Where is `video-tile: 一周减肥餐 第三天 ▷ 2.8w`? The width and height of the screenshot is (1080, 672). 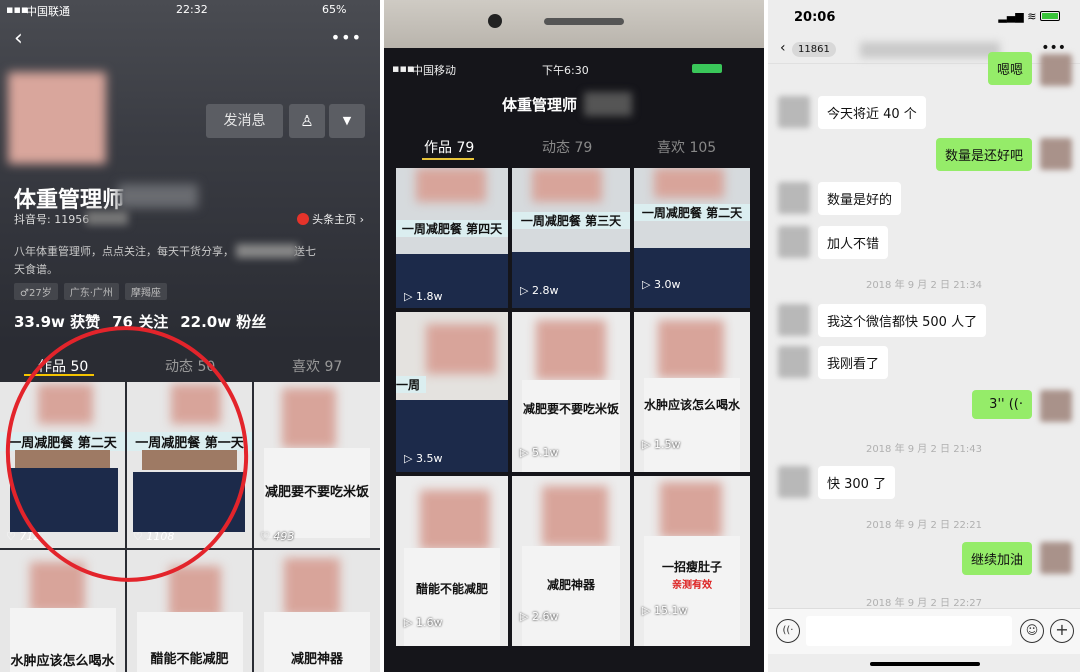 video-tile: 一周减肥餐 第三天 ▷ 2.8w is located at coordinates (571, 238).